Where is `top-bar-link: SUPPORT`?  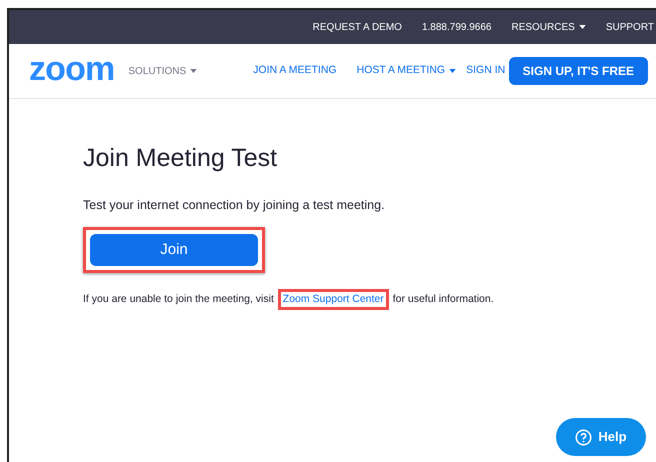
top-bar-link: SUPPORT is located at coordinates (630, 27).